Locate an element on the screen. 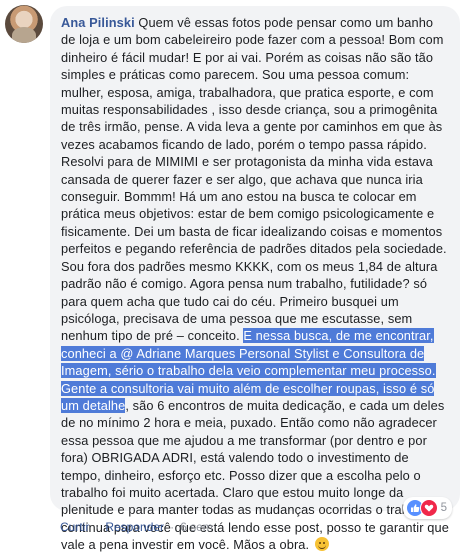 The image size is (466, 554). love-icon is located at coordinates (428, 508).